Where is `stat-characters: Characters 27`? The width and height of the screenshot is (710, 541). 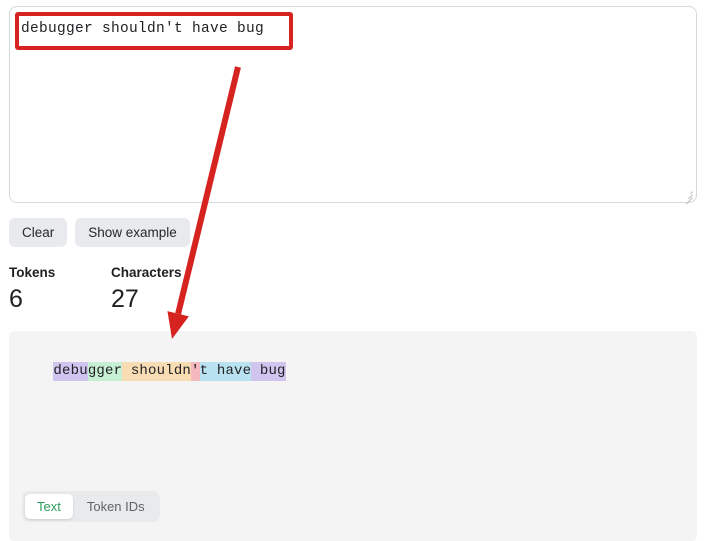 stat-characters: Characters 27 is located at coordinates (162, 289).